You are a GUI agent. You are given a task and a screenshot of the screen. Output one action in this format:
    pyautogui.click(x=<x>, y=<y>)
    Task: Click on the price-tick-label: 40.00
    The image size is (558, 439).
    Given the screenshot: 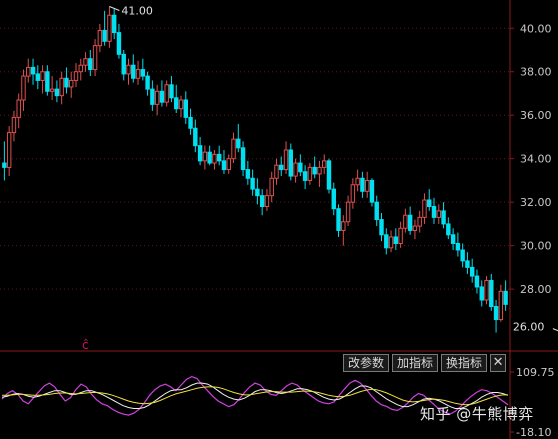 What is the action you would take?
    pyautogui.click(x=536, y=28)
    